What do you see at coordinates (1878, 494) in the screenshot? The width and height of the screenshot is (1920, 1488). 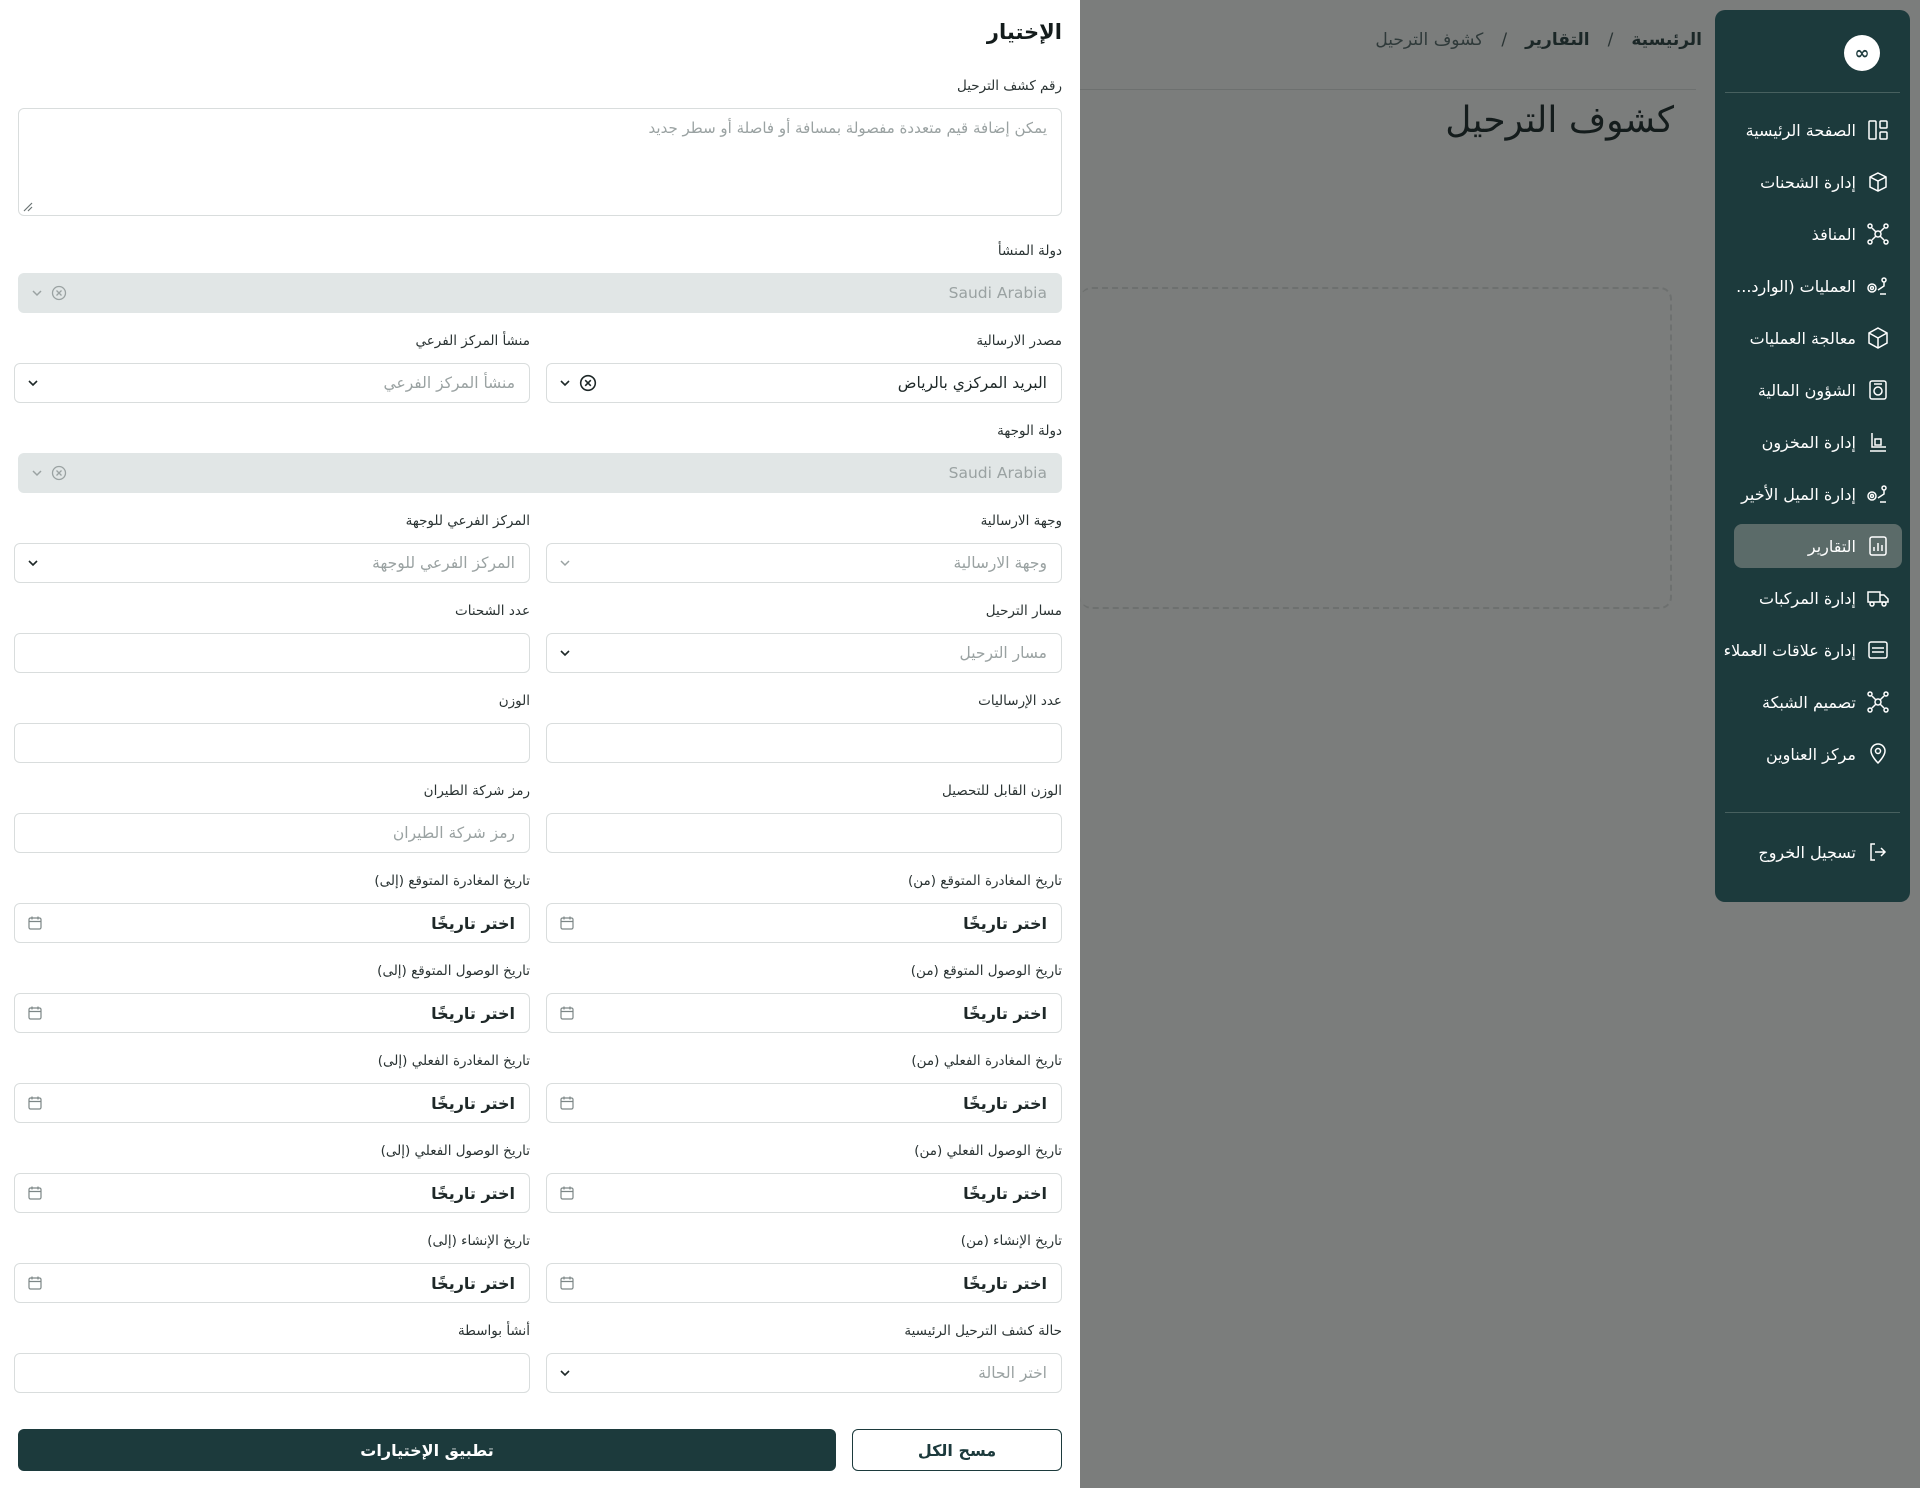 I see `last-mile-icon` at bounding box center [1878, 494].